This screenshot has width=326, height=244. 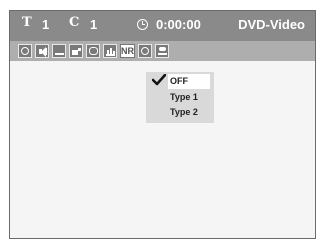 What do you see at coordinates (46, 24) in the screenshot?
I see `title-number: 1` at bounding box center [46, 24].